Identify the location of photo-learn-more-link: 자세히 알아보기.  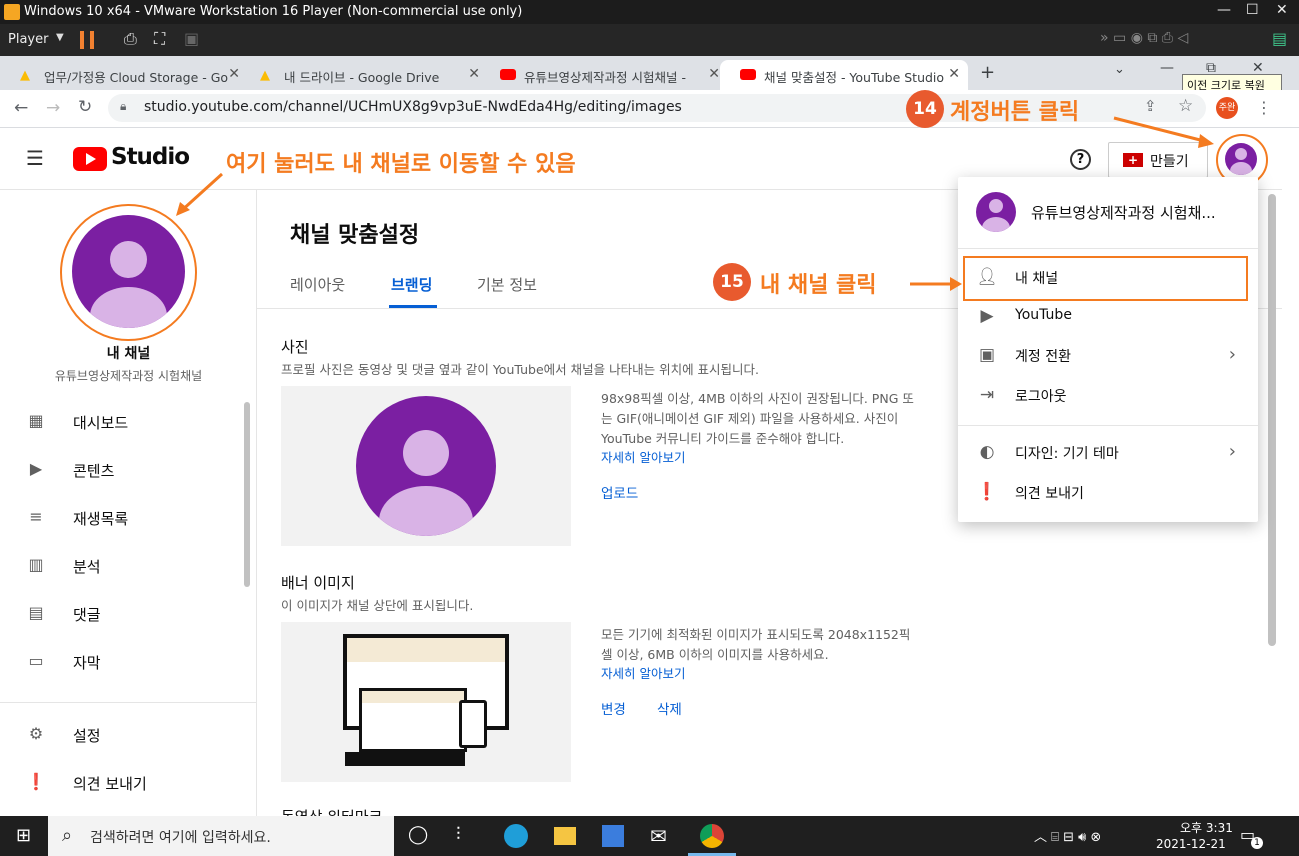
(643, 456).